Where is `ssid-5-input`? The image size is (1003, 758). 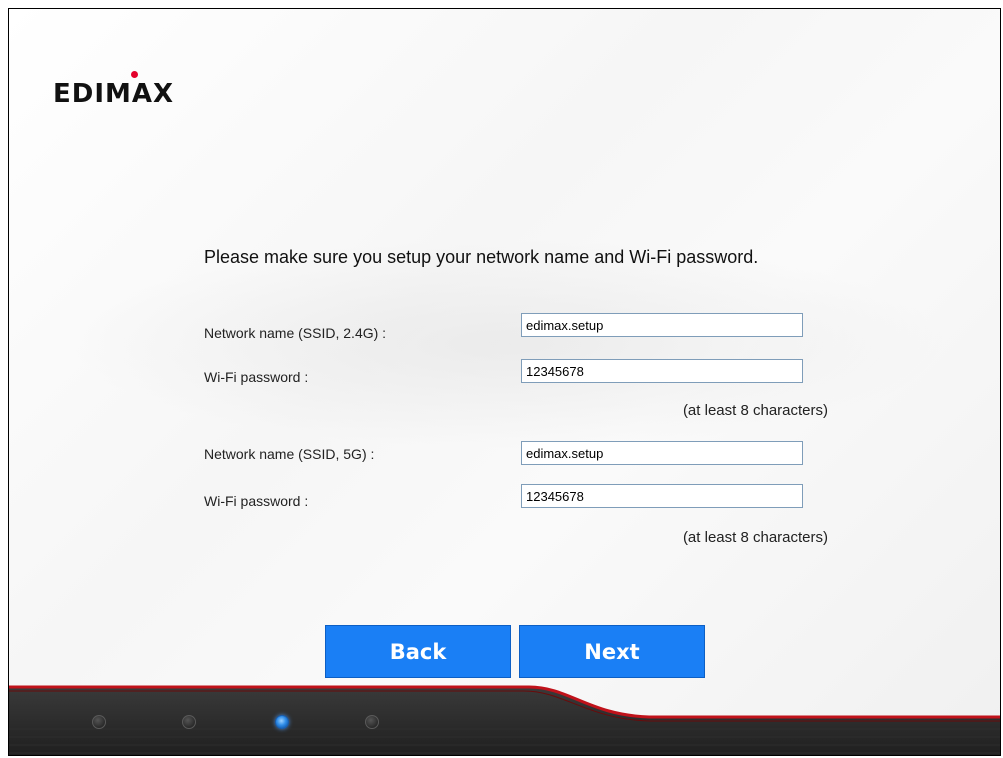 ssid-5-input is located at coordinates (662, 453).